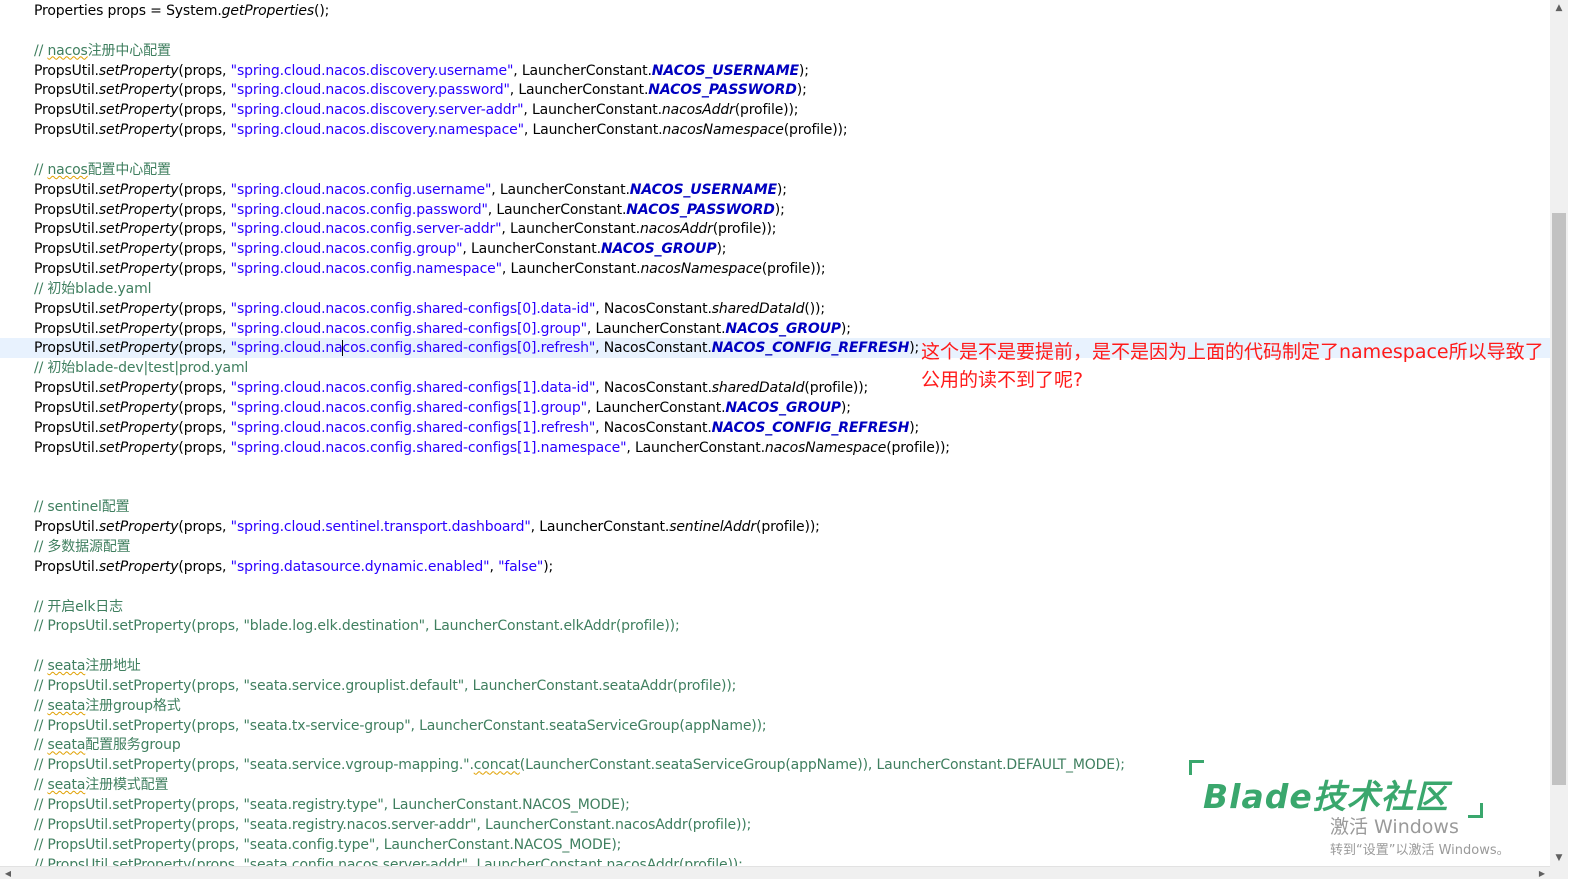 The image size is (1581, 886). Describe the element at coordinates (133, 745) in the screenshot. I see `code-token: 配置服务group` at that location.